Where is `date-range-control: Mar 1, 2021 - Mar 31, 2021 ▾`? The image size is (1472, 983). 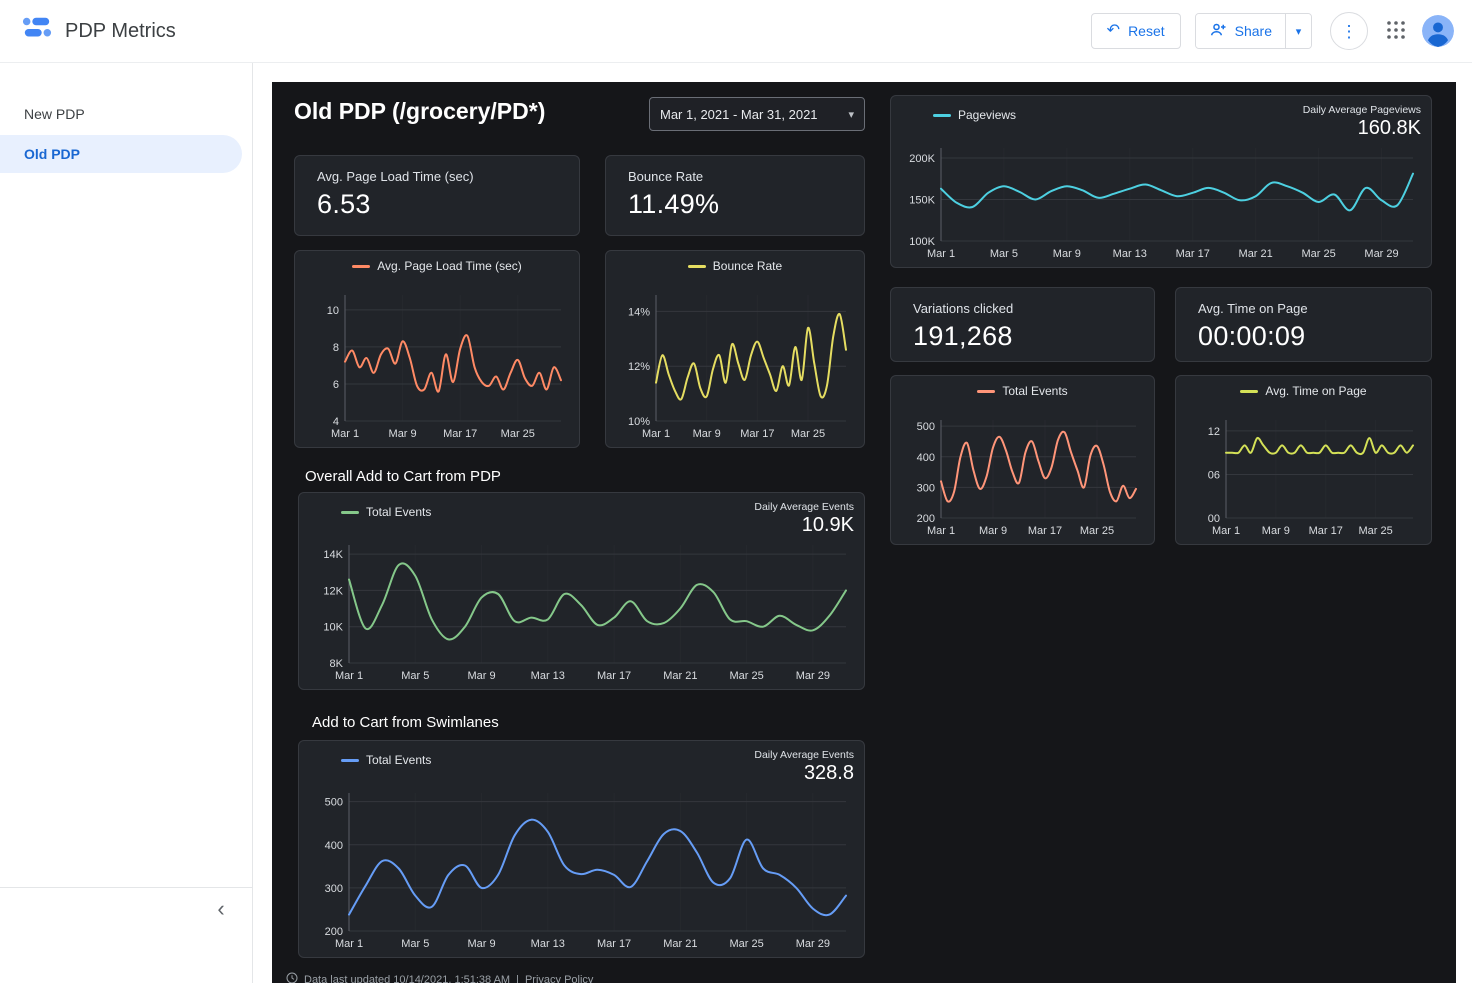
date-range-control: Mar 1, 2021 - Mar 31, 2021 ▾ is located at coordinates (757, 114).